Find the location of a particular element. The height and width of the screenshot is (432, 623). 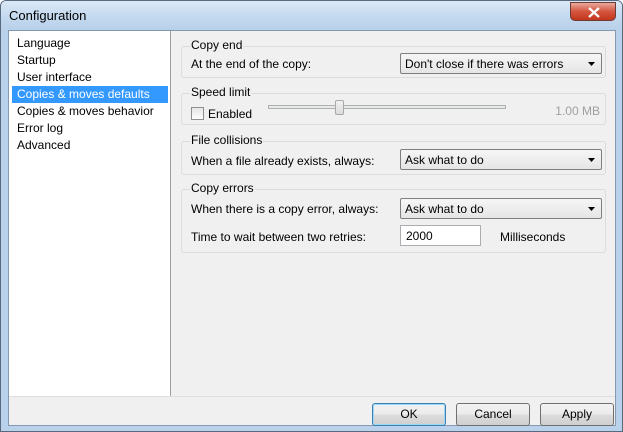

file-collisions-dropdown: Ask what to do is located at coordinates (501, 159).